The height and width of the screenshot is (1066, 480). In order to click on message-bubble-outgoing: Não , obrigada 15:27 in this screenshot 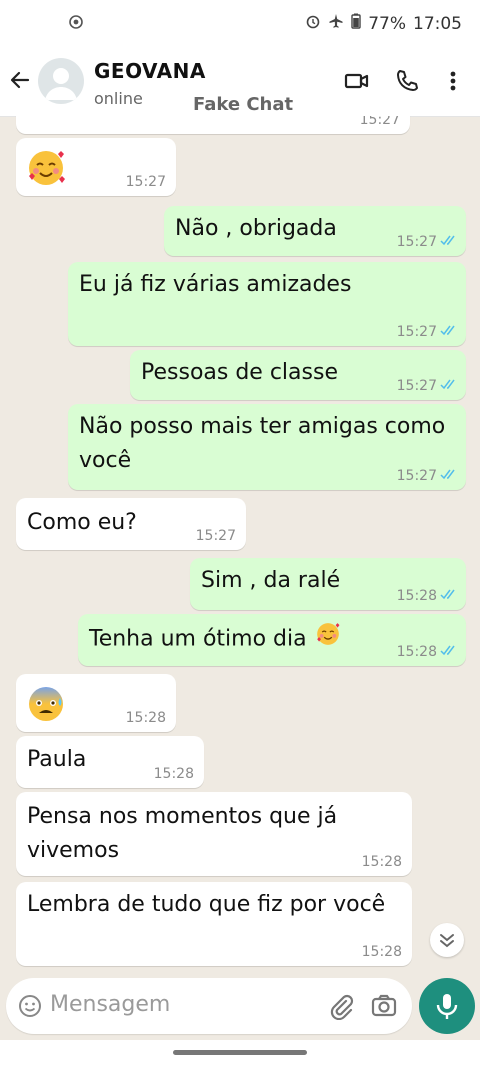, I will do `click(315, 231)`.